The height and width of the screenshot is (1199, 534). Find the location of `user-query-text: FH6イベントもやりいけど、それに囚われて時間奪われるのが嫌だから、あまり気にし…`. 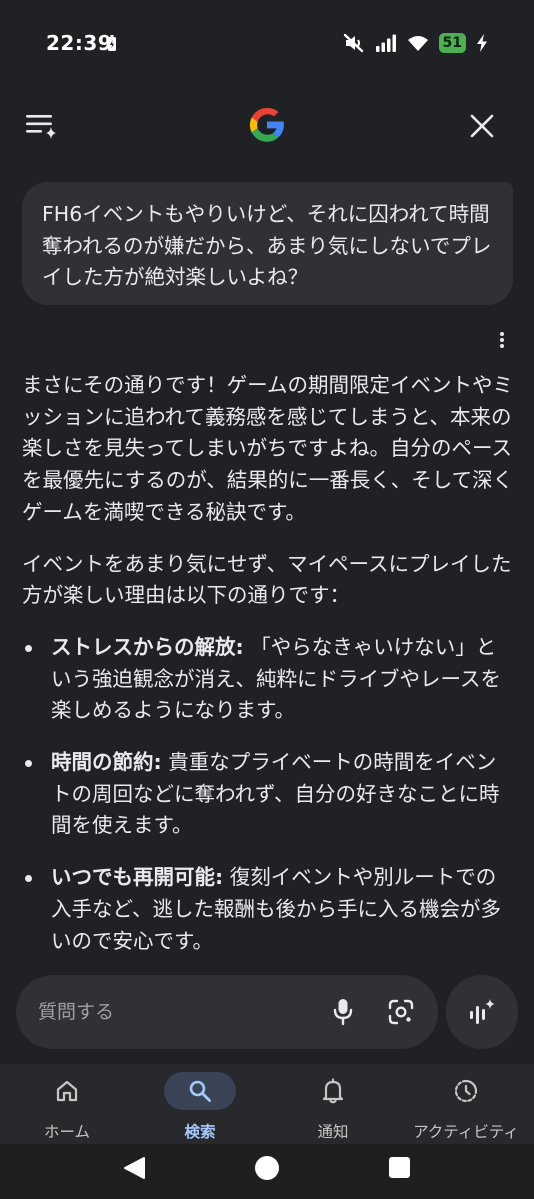

user-query-text: FH6イベントもやりいけど、それに囚われて時間奪われるのが嫌だから、あまり気にし… is located at coordinates (267, 245).